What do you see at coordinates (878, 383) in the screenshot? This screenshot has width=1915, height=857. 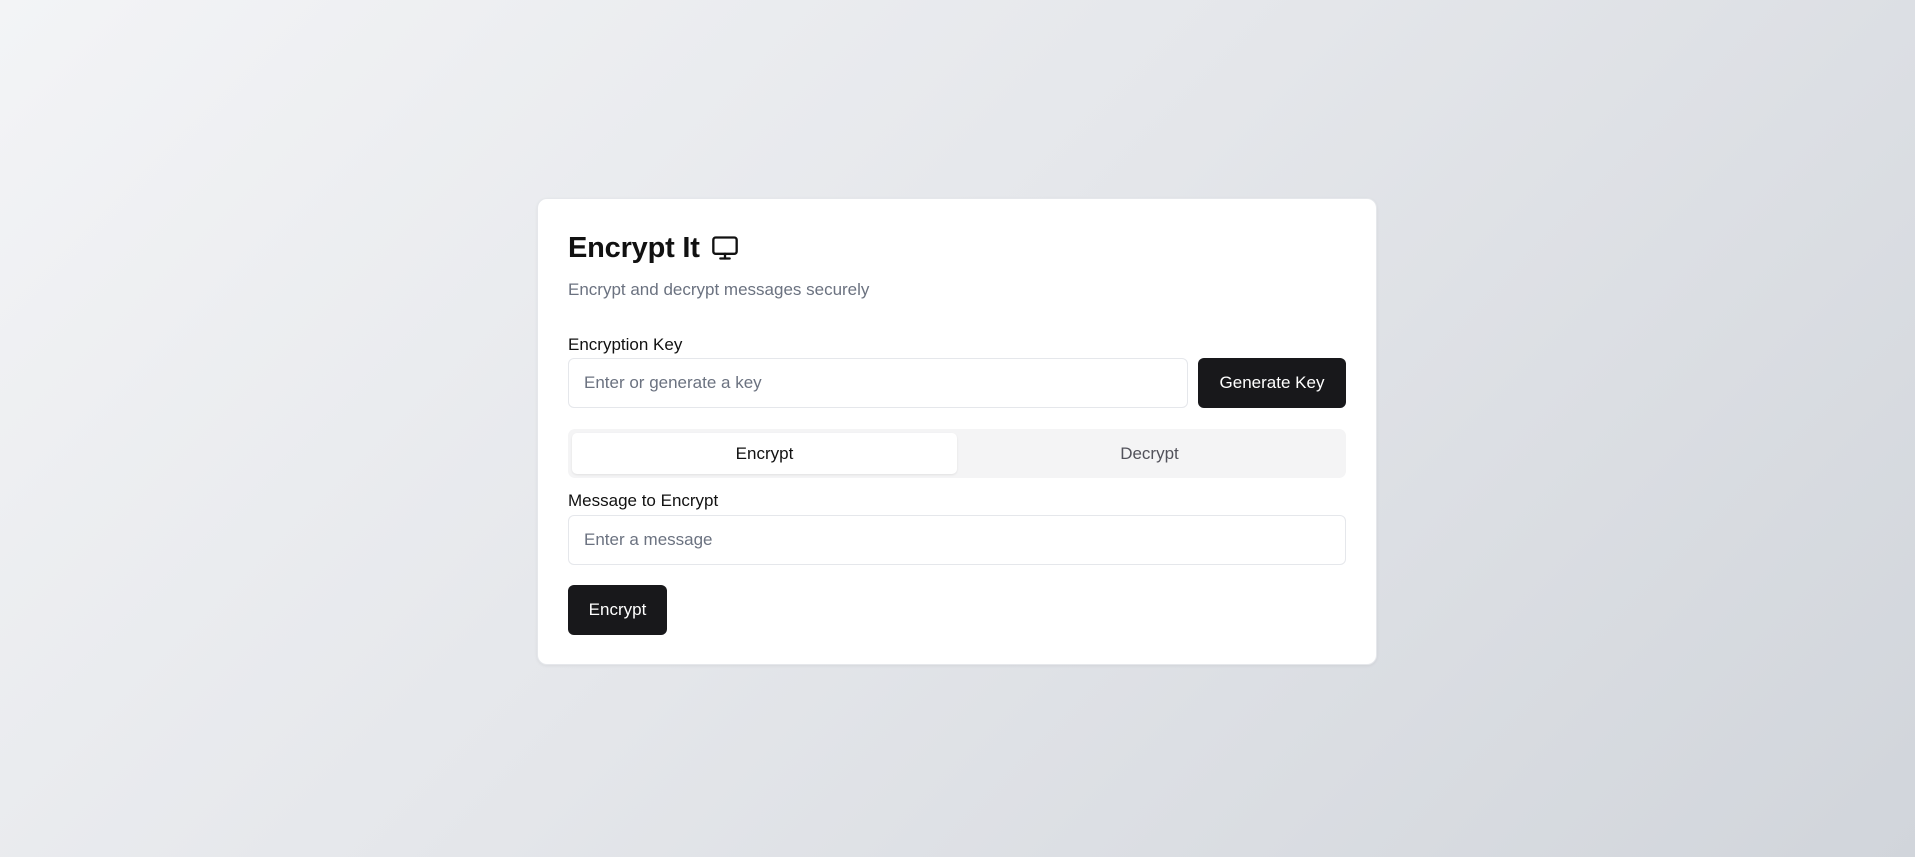 I see `encryption-key-input` at bounding box center [878, 383].